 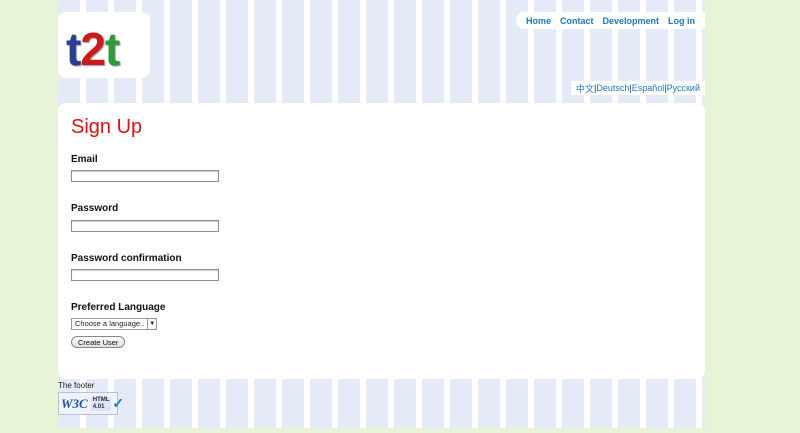 What do you see at coordinates (101, 399) in the screenshot?
I see `html-label: HTML` at bounding box center [101, 399].